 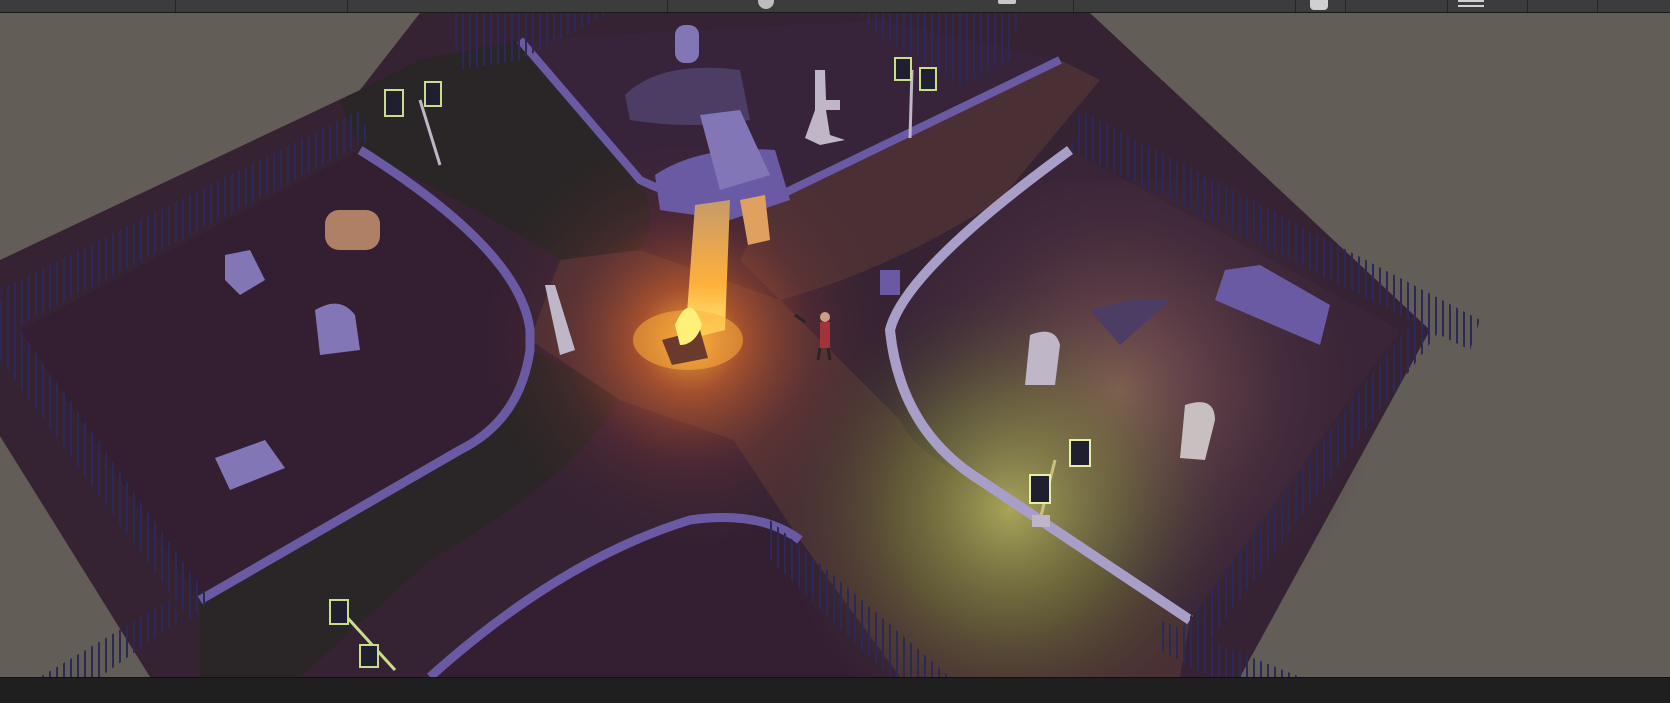 I want to click on toolbar-segment-display, so click(x=262, y=6).